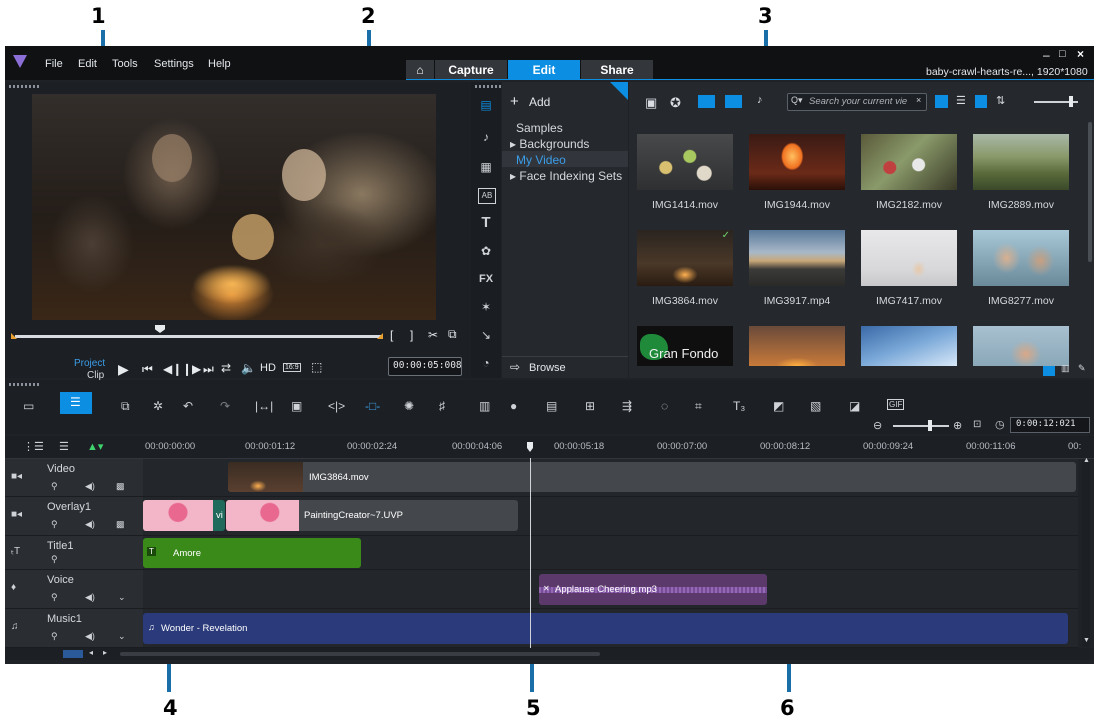 The image size is (1094, 723). I want to click on music-clip: ♫ Wonder - Revelation, so click(605, 628).